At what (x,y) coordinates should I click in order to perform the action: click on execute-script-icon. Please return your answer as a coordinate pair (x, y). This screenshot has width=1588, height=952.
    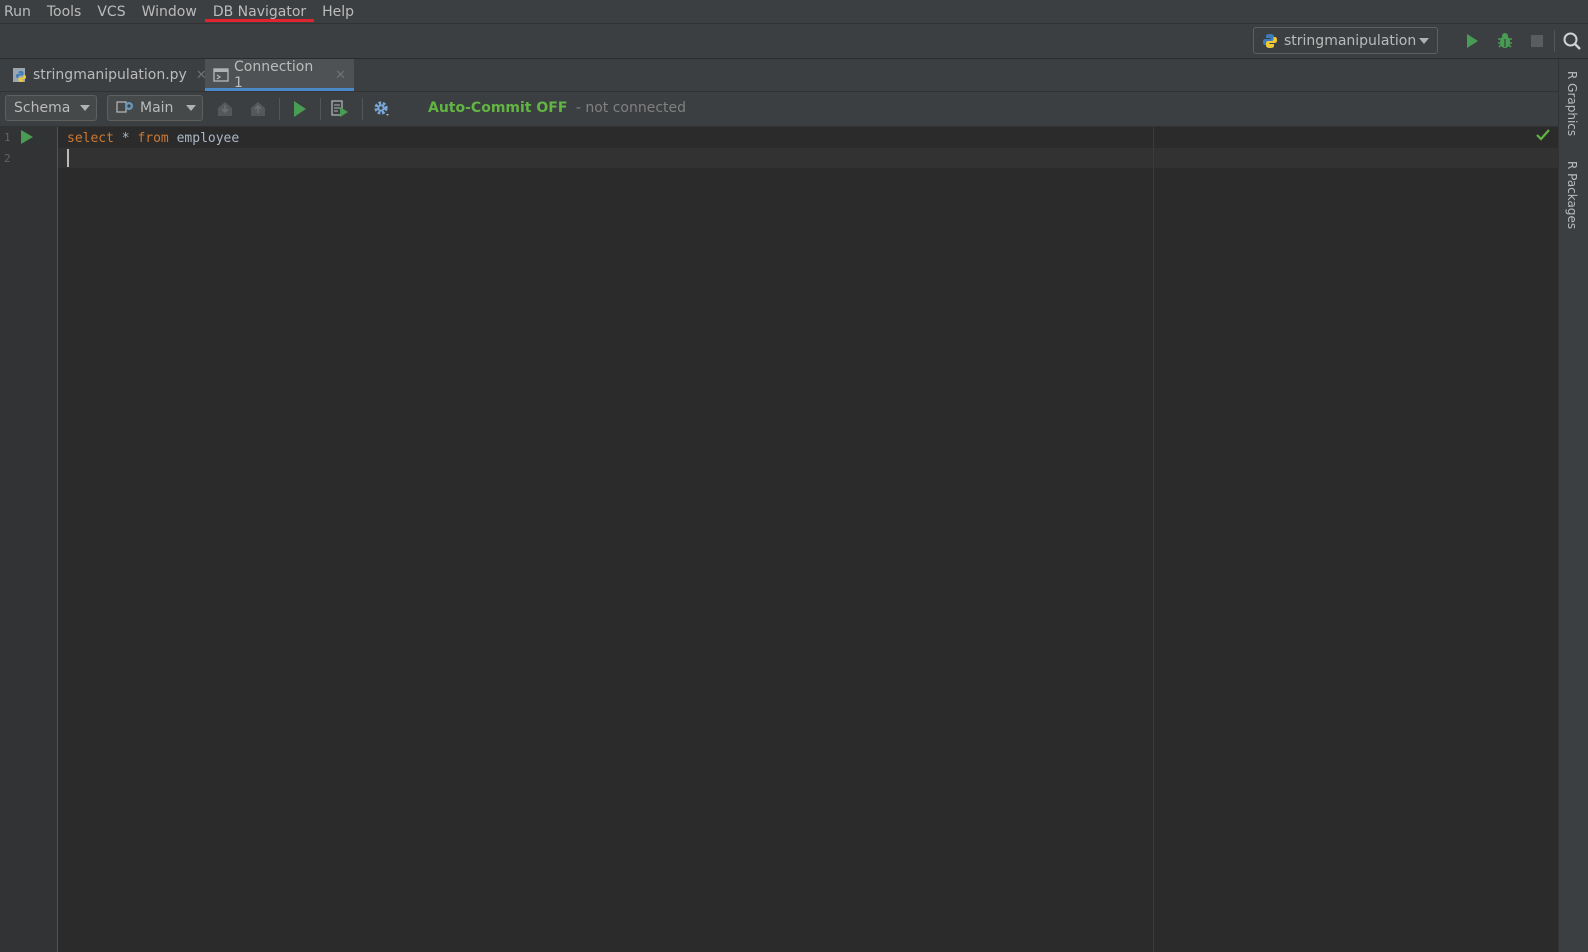
    Looking at the image, I should click on (340, 109).